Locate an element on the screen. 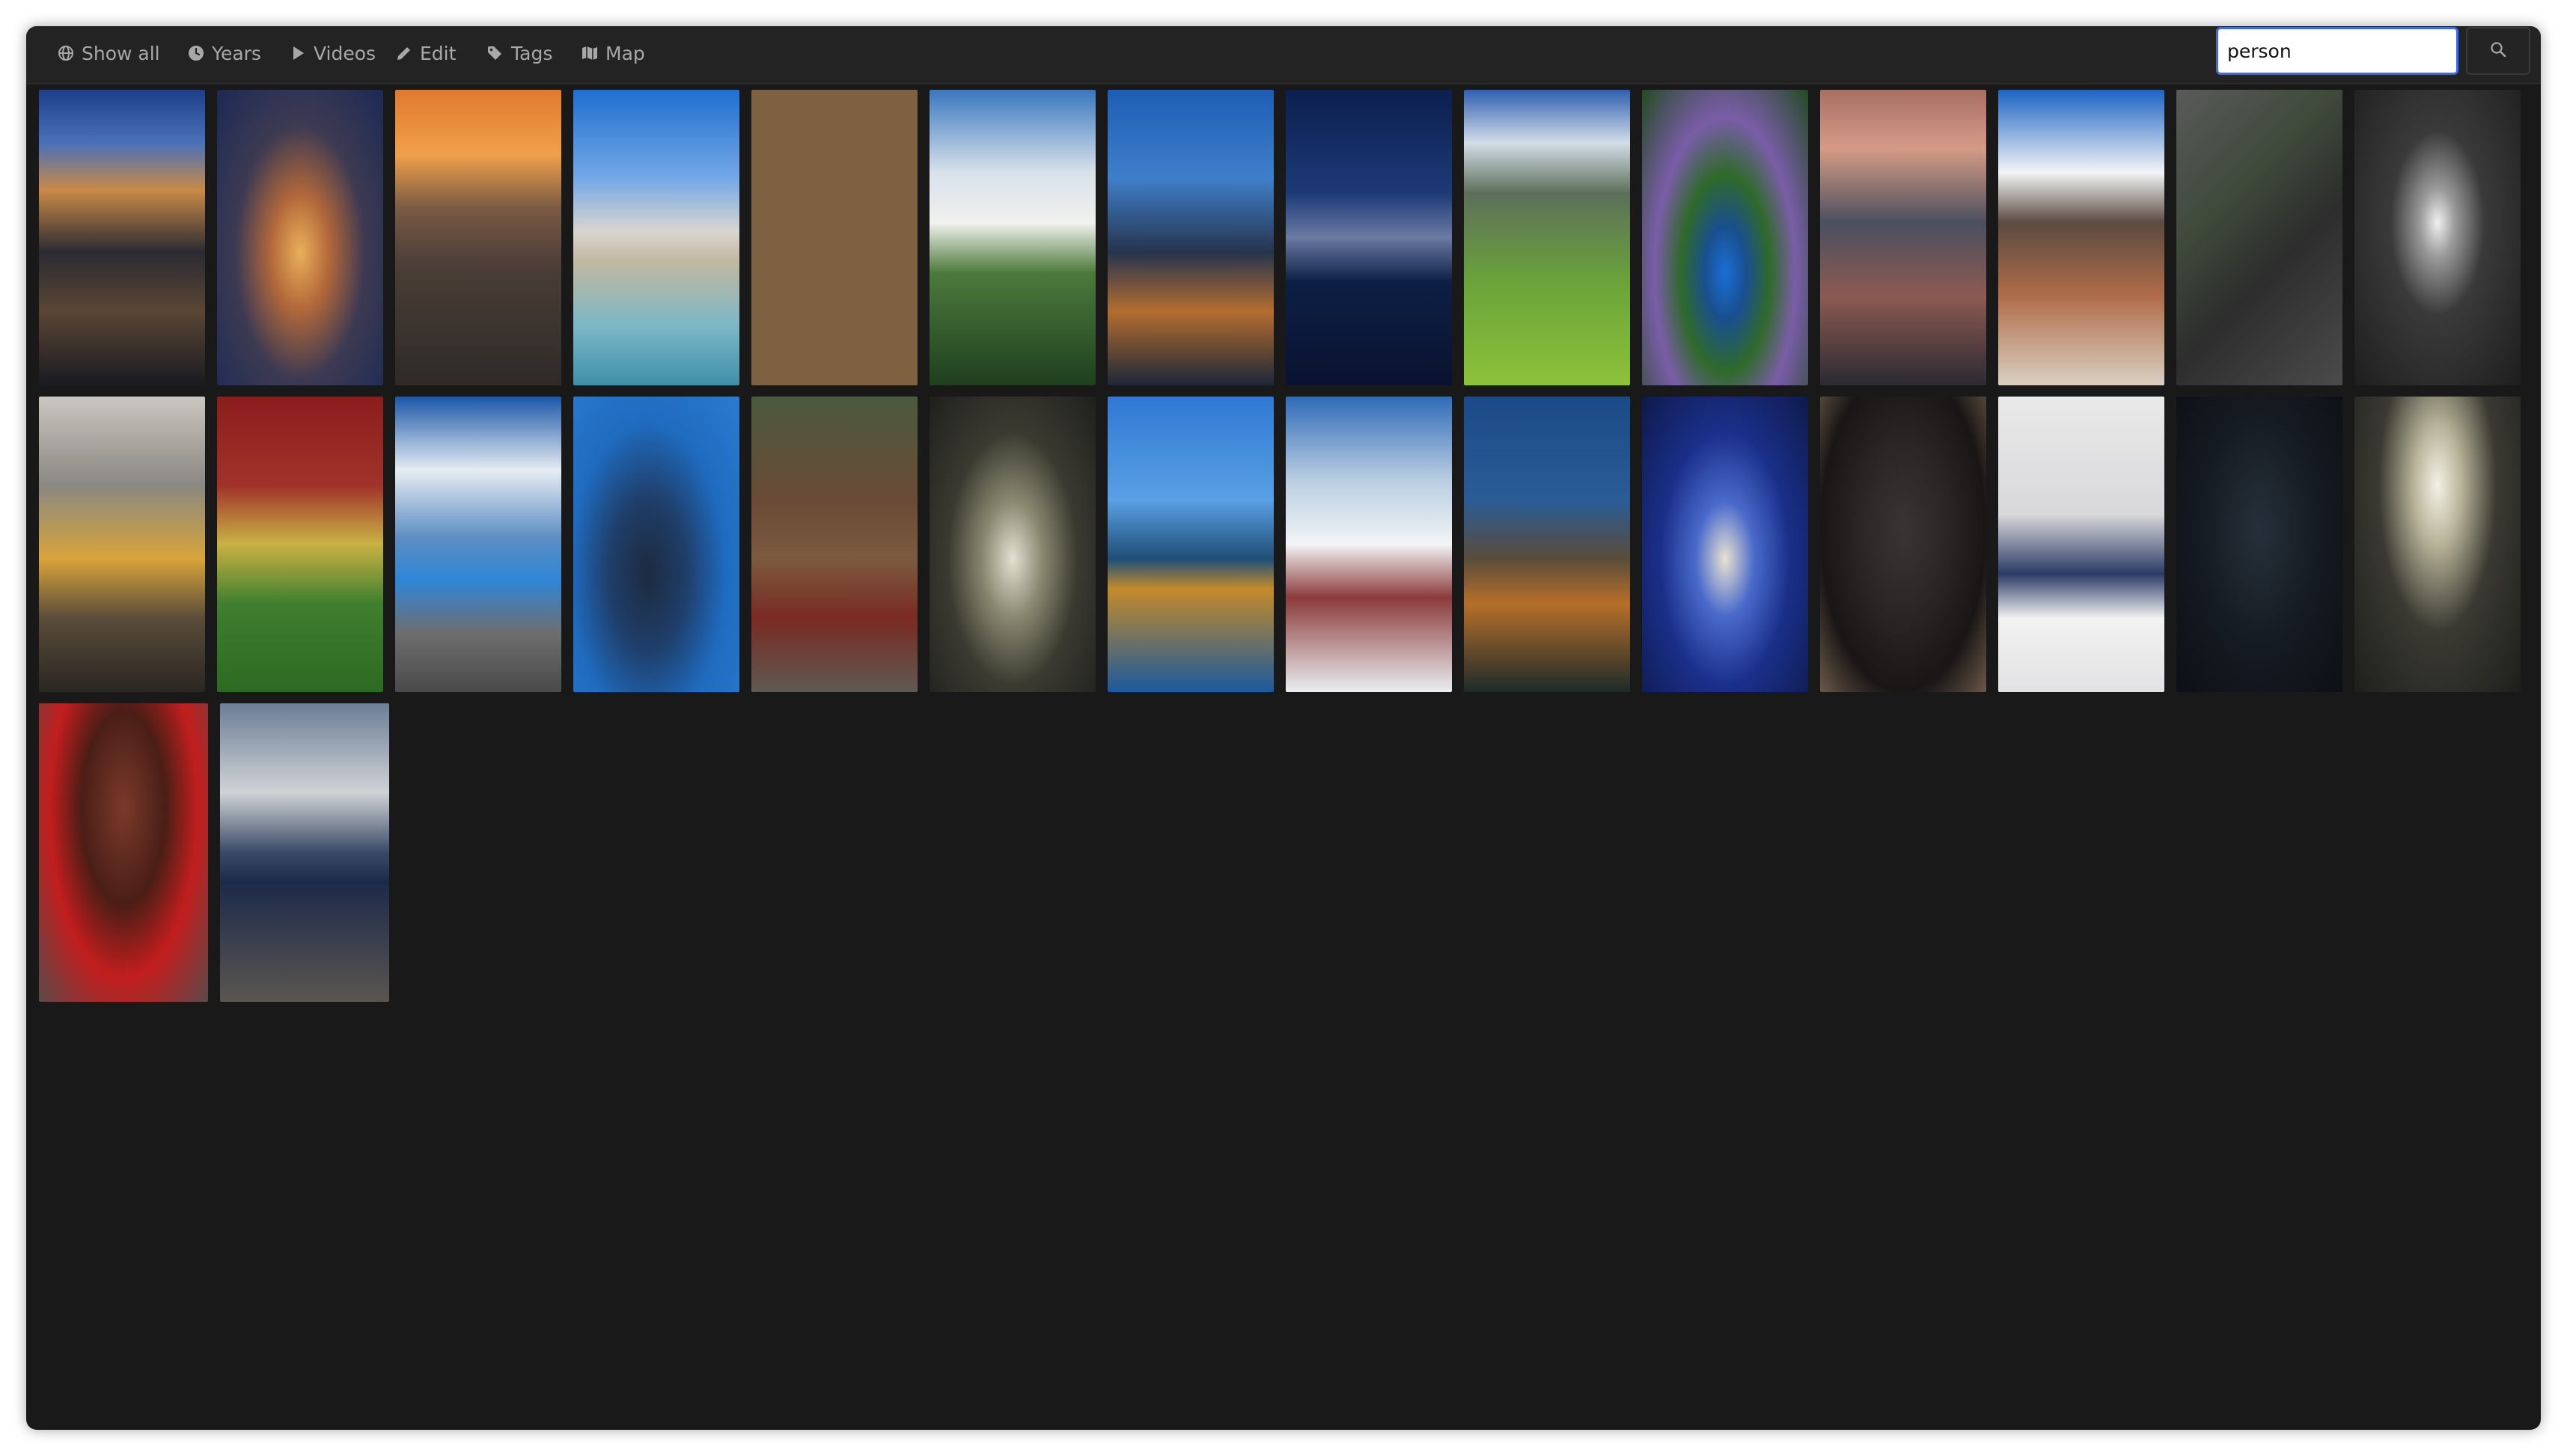 The width and height of the screenshot is (2567, 1456). photo-thumbnail-bridge-reflection is located at coordinates (1191, 544).